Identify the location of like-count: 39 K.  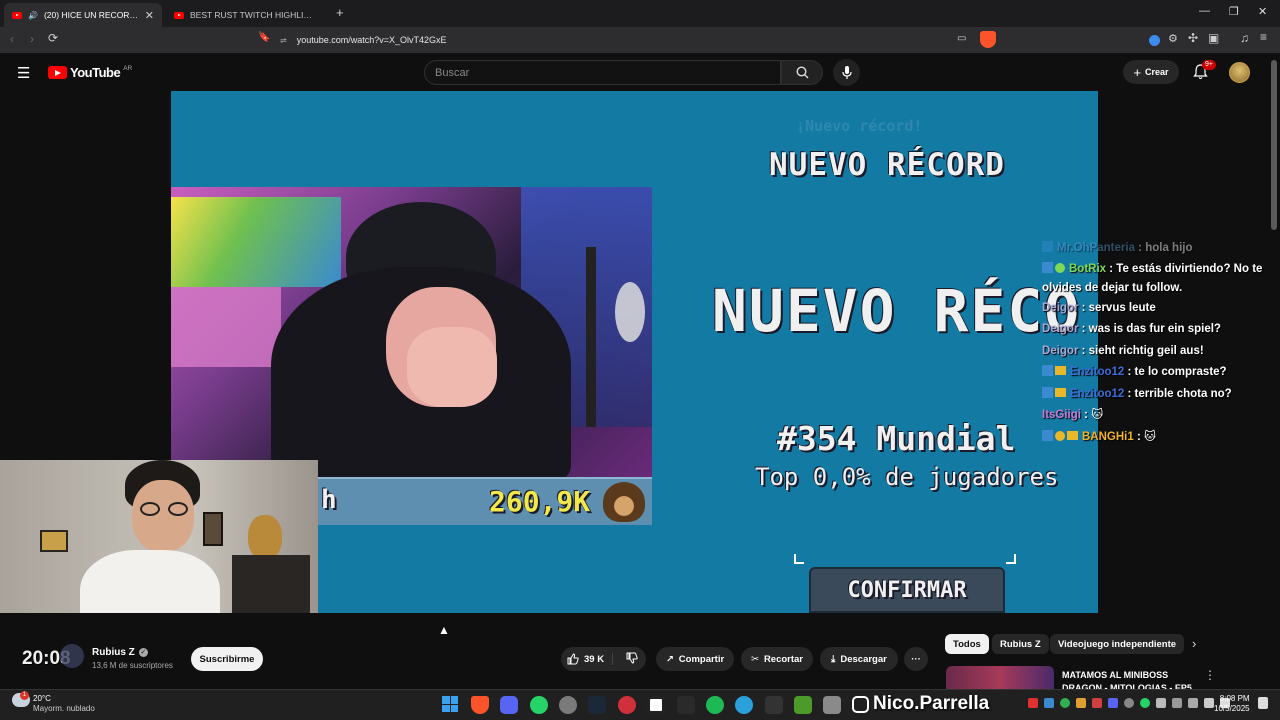
(594, 659).